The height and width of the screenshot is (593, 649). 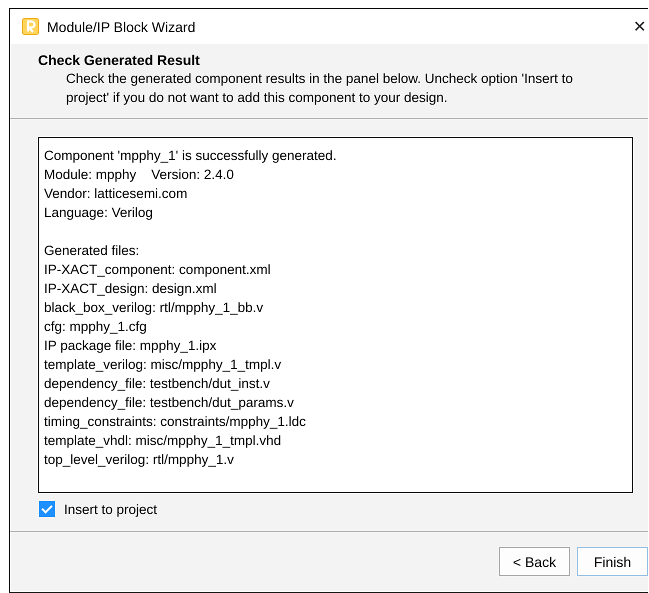 I want to click on output-line: black_box_verilog: rtl/mpphy_1_bb.v, so click(x=154, y=308).